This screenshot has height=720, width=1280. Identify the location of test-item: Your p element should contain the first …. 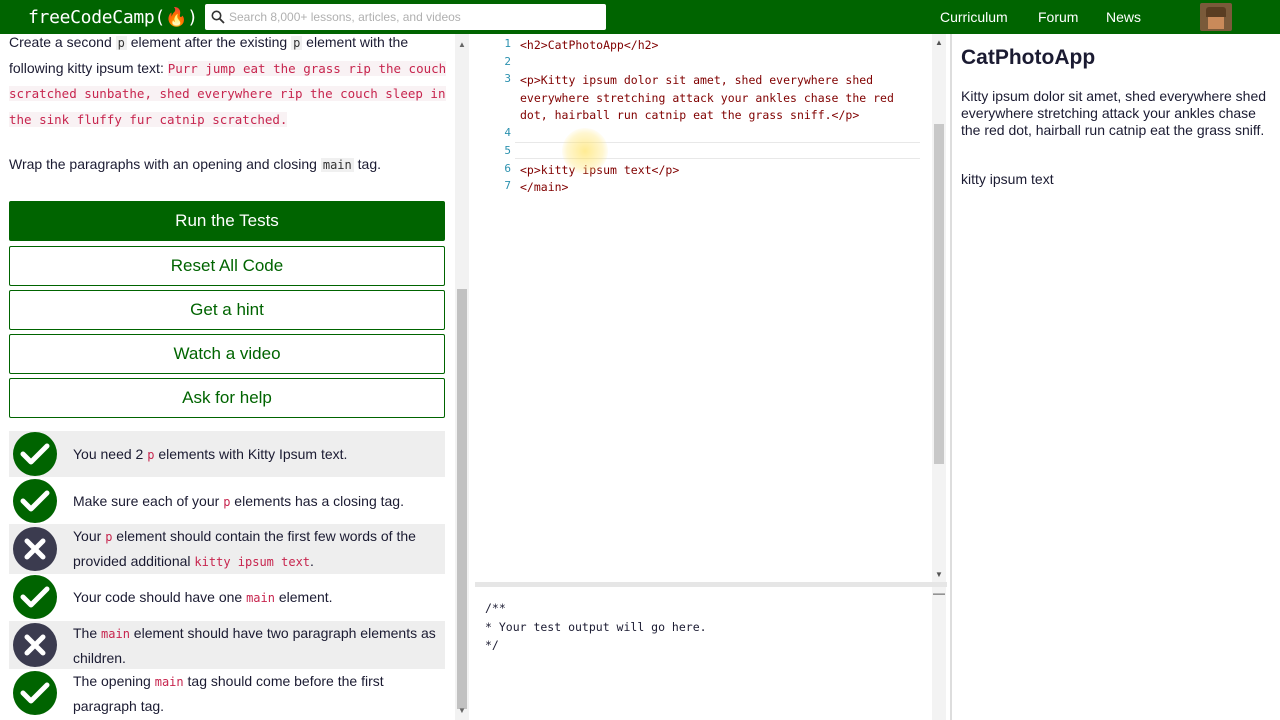
(227, 549).